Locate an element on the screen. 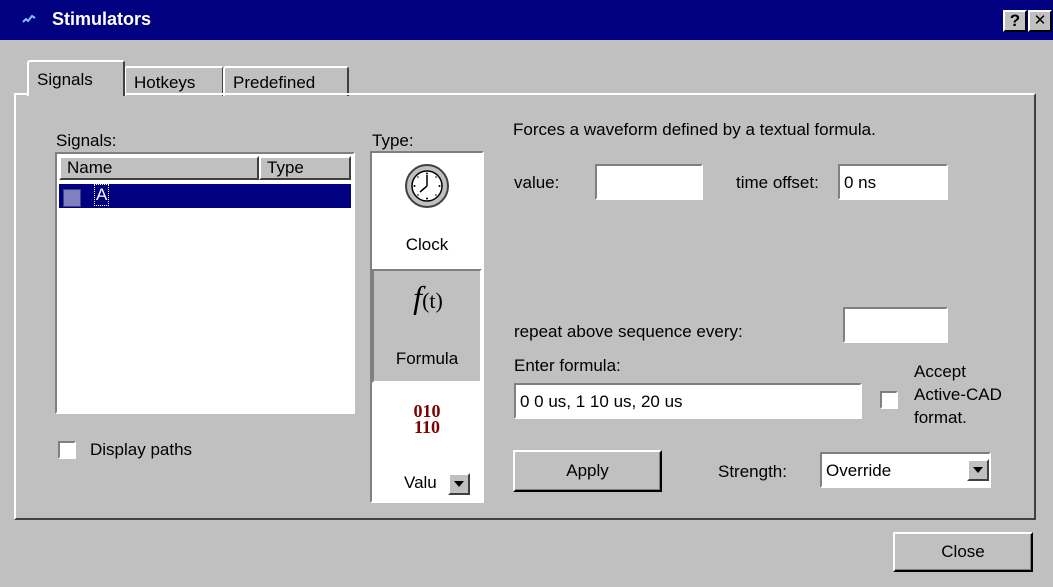  type-label: Type: is located at coordinates (393, 140).